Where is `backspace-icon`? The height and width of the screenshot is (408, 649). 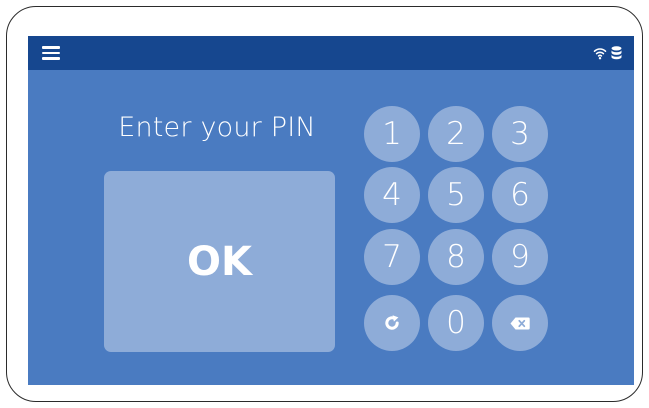
backspace-icon is located at coordinates (520, 323).